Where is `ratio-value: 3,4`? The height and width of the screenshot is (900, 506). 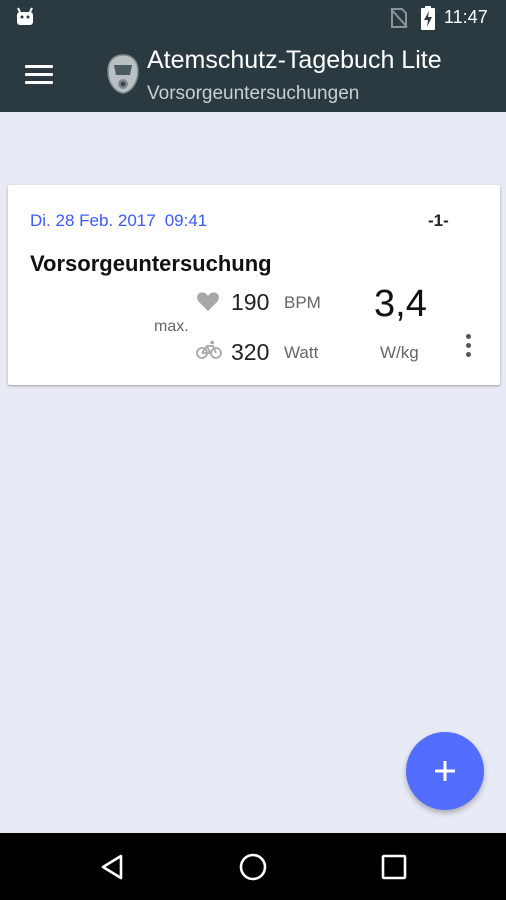 ratio-value: 3,4 is located at coordinates (400, 304).